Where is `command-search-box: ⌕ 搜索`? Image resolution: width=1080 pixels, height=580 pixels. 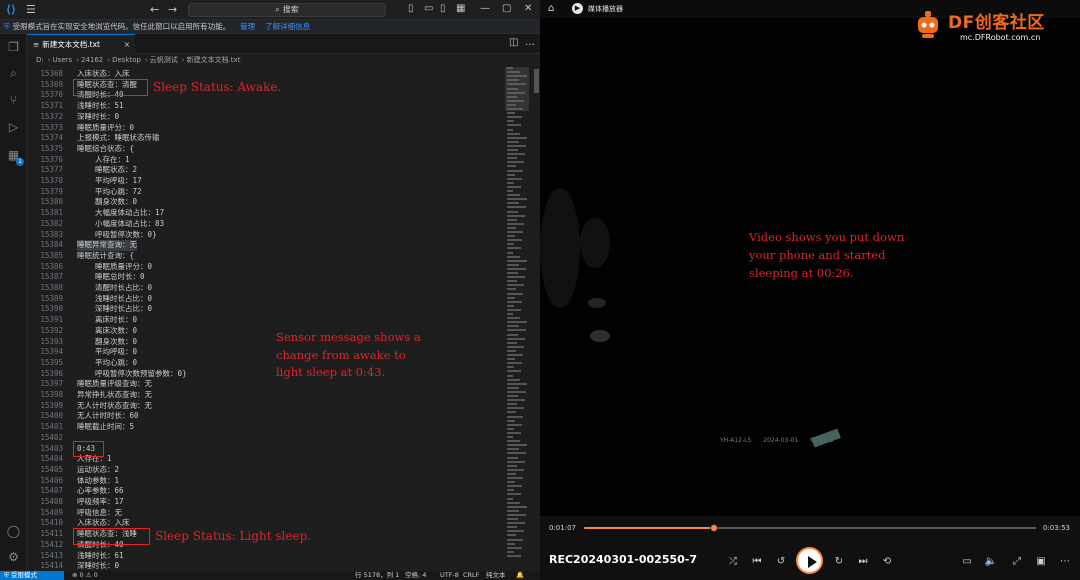
command-search-box: ⌕ 搜索 is located at coordinates (287, 10).